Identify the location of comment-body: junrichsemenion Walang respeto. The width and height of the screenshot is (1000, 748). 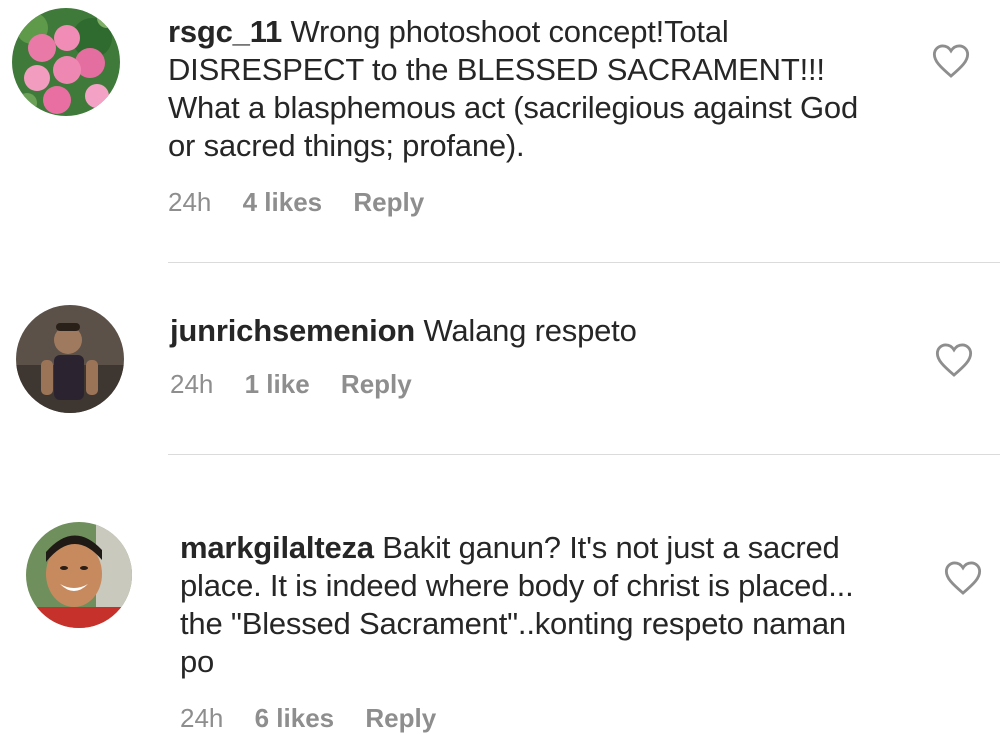
(530, 331).